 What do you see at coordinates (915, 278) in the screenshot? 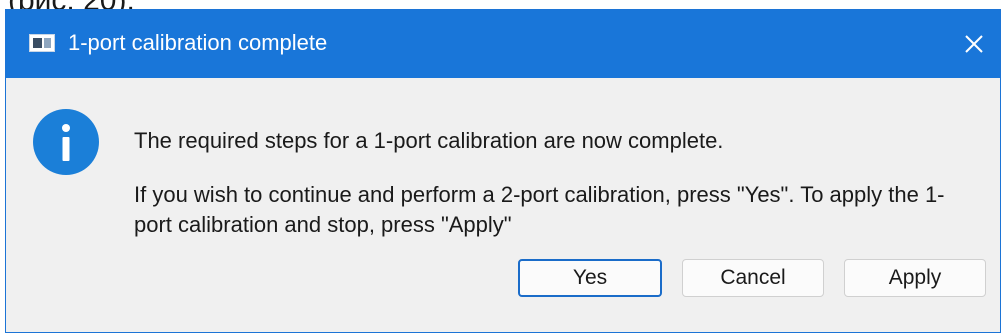
I see `apply-button: Apply` at bounding box center [915, 278].